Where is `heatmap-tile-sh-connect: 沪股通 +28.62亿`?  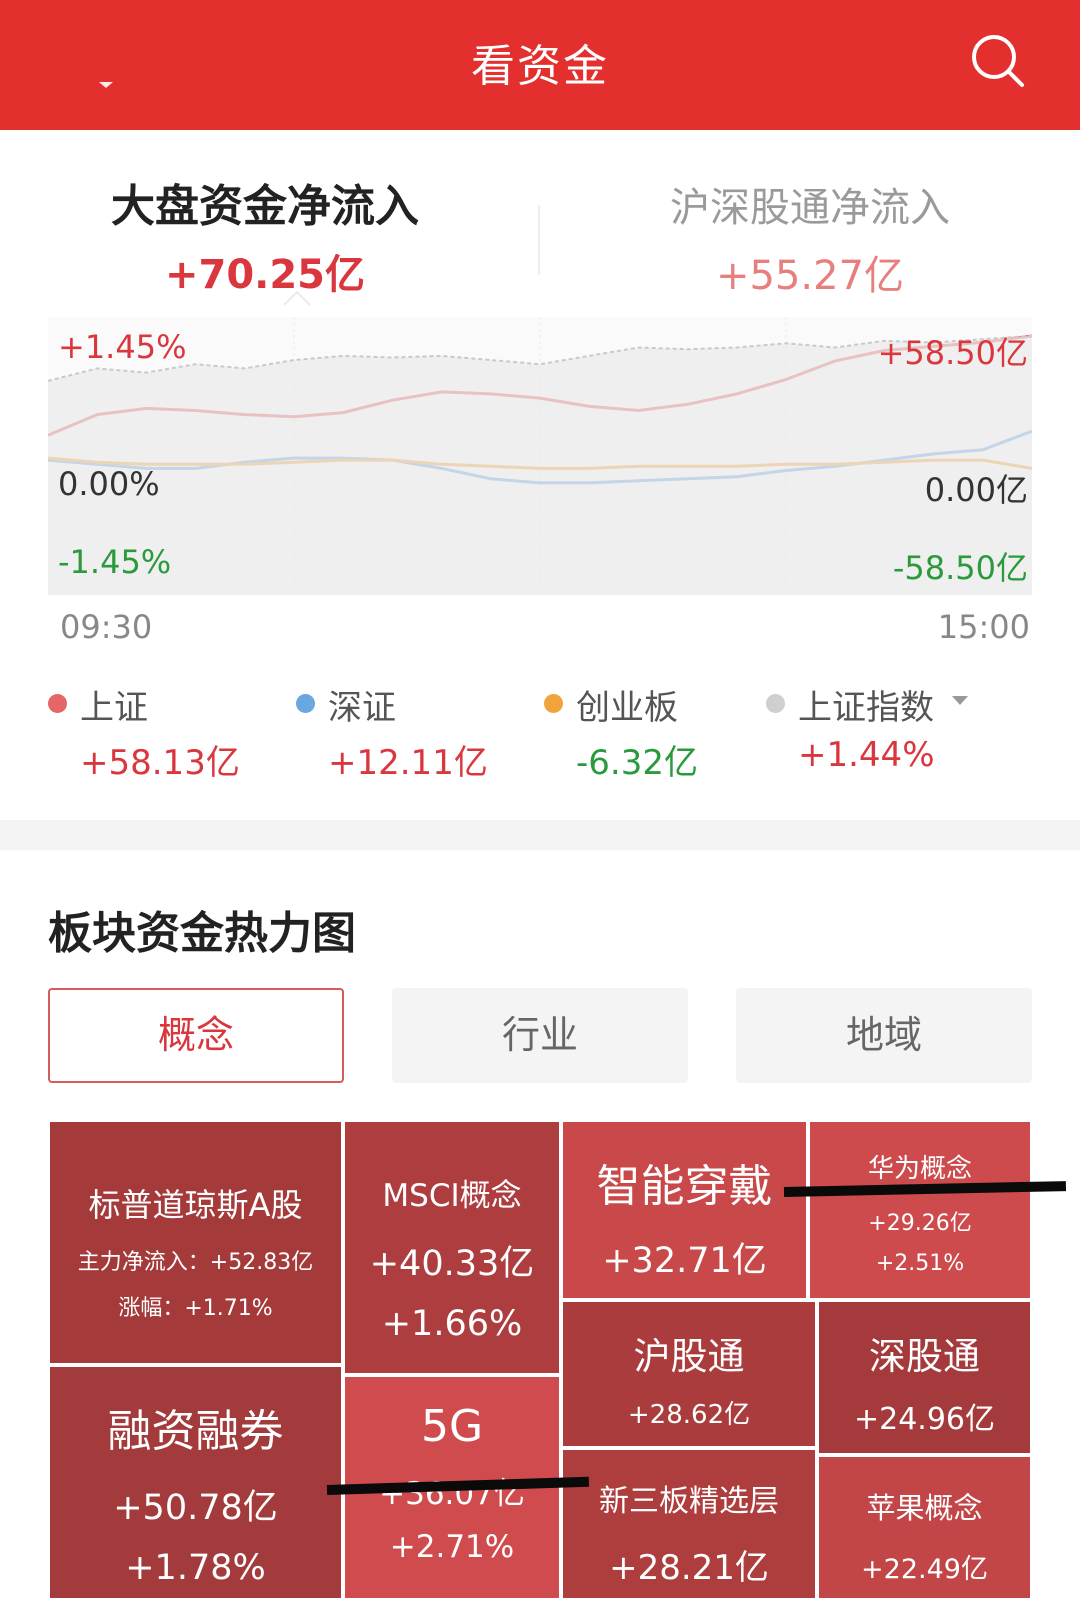 heatmap-tile-sh-connect: 沪股通 +28.62亿 is located at coordinates (689, 1374).